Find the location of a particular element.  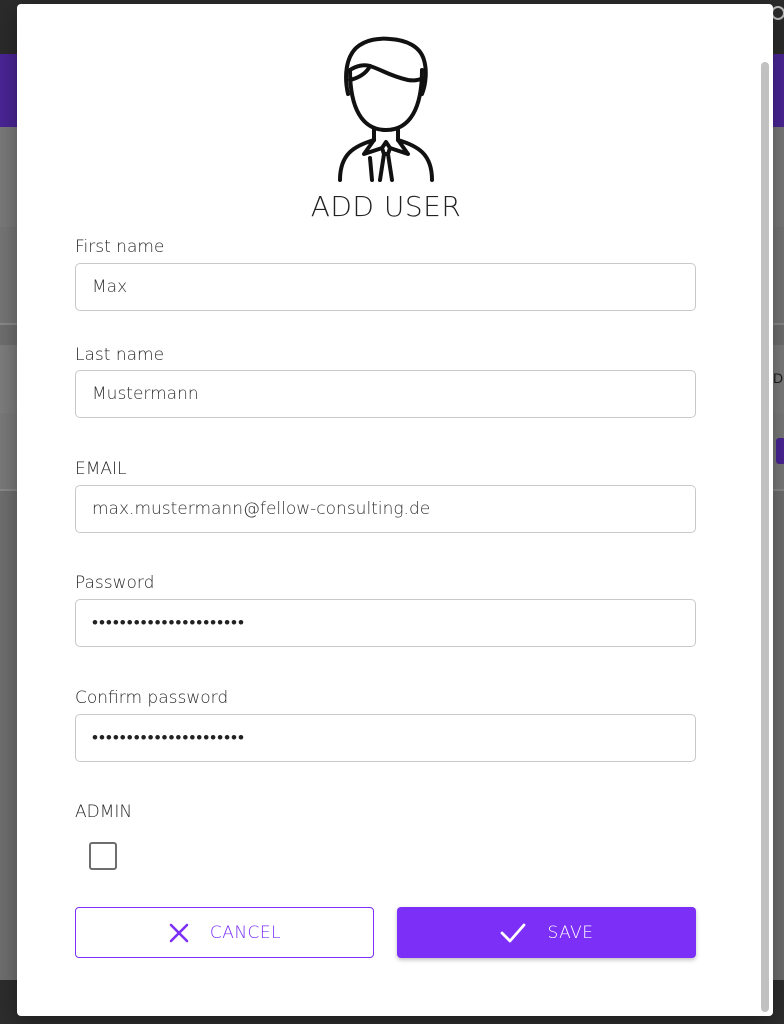

password-input is located at coordinates (385, 623).